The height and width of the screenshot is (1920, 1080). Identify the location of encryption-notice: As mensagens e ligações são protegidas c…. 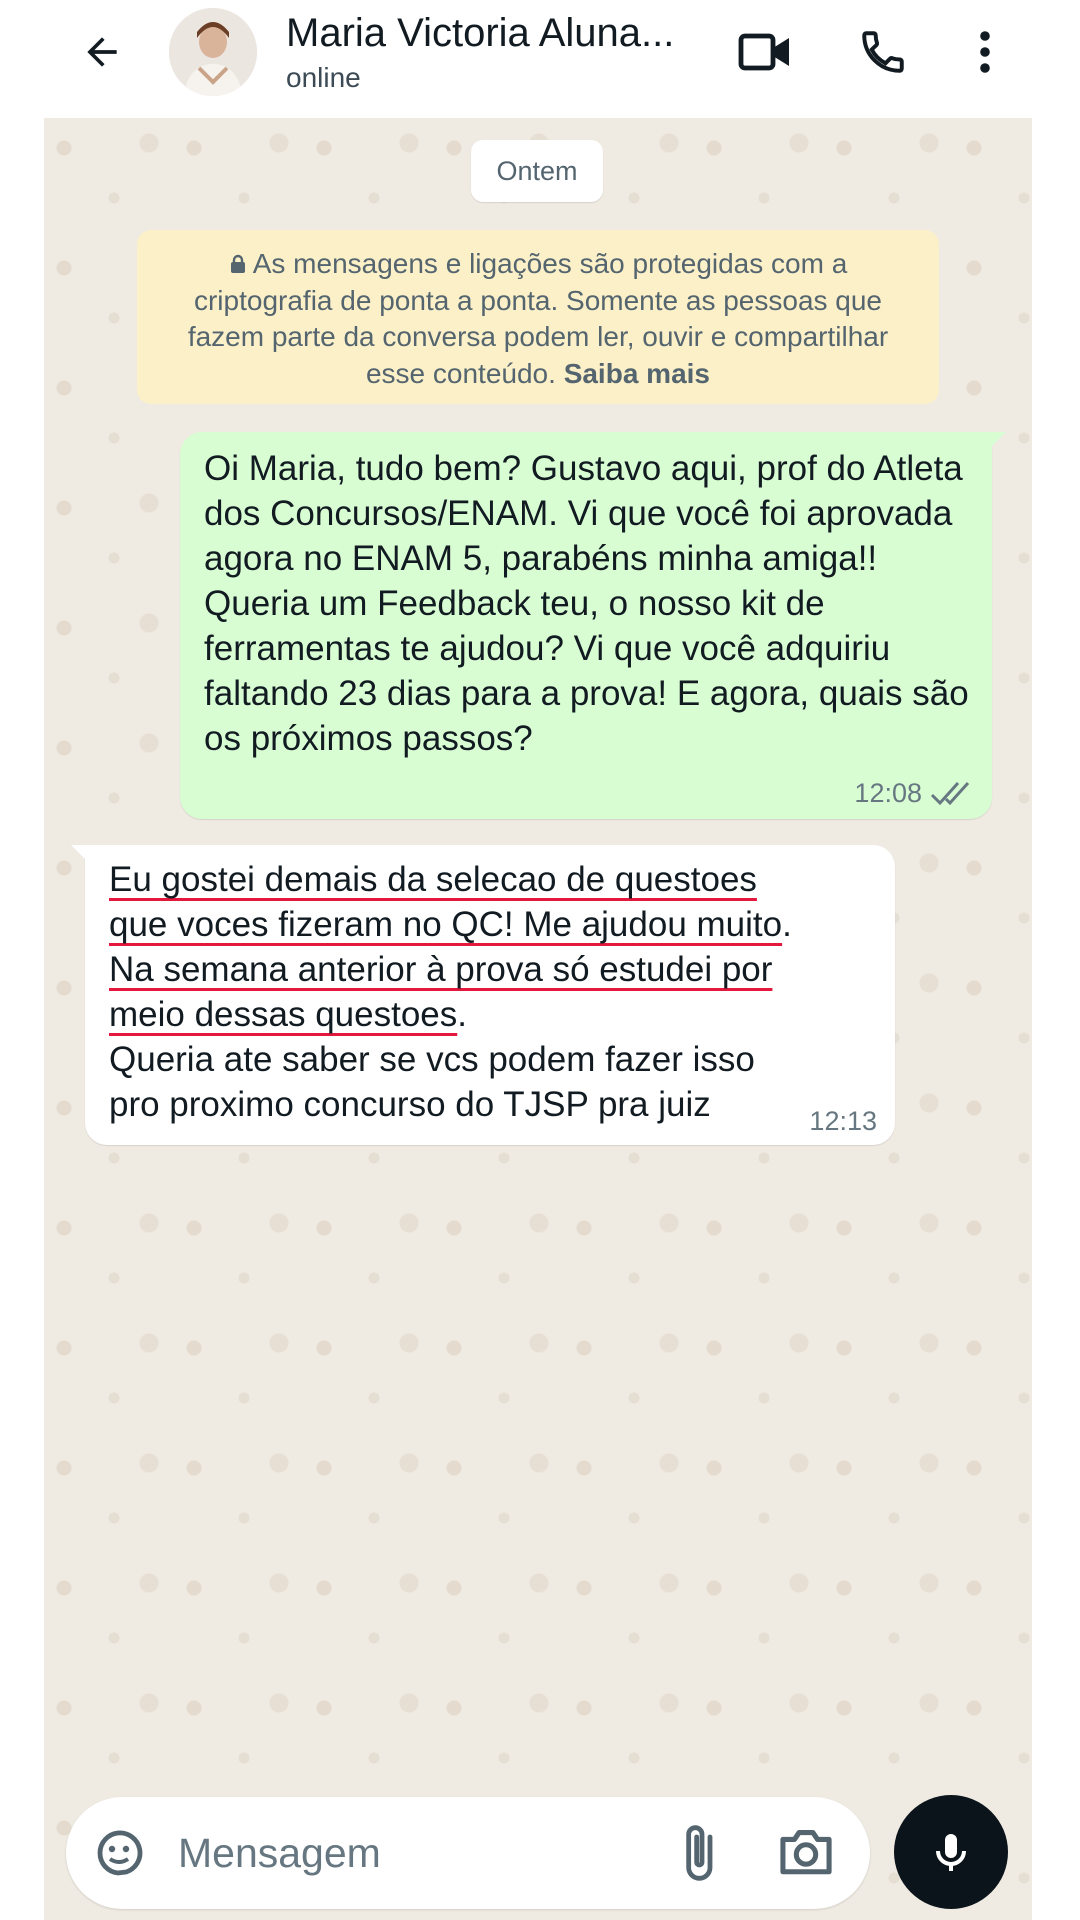
(538, 317).